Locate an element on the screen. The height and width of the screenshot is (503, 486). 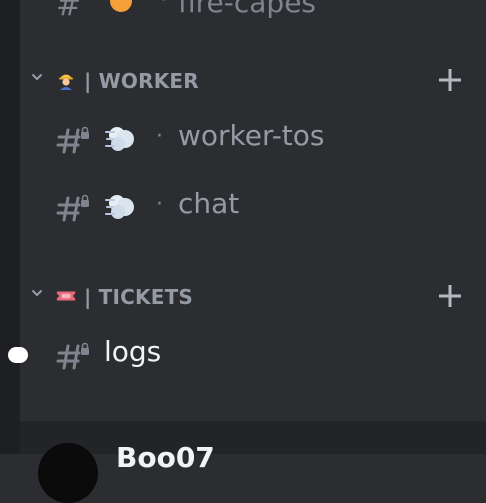
channel-worker-tos: · worker-tos is located at coordinates (253, 139).